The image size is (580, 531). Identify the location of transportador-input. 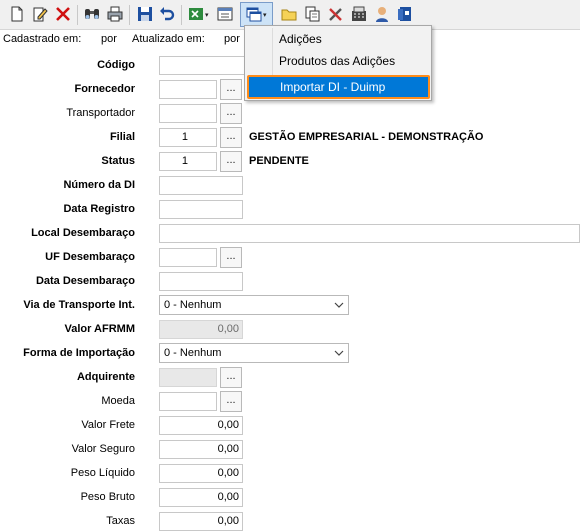
(188, 113).